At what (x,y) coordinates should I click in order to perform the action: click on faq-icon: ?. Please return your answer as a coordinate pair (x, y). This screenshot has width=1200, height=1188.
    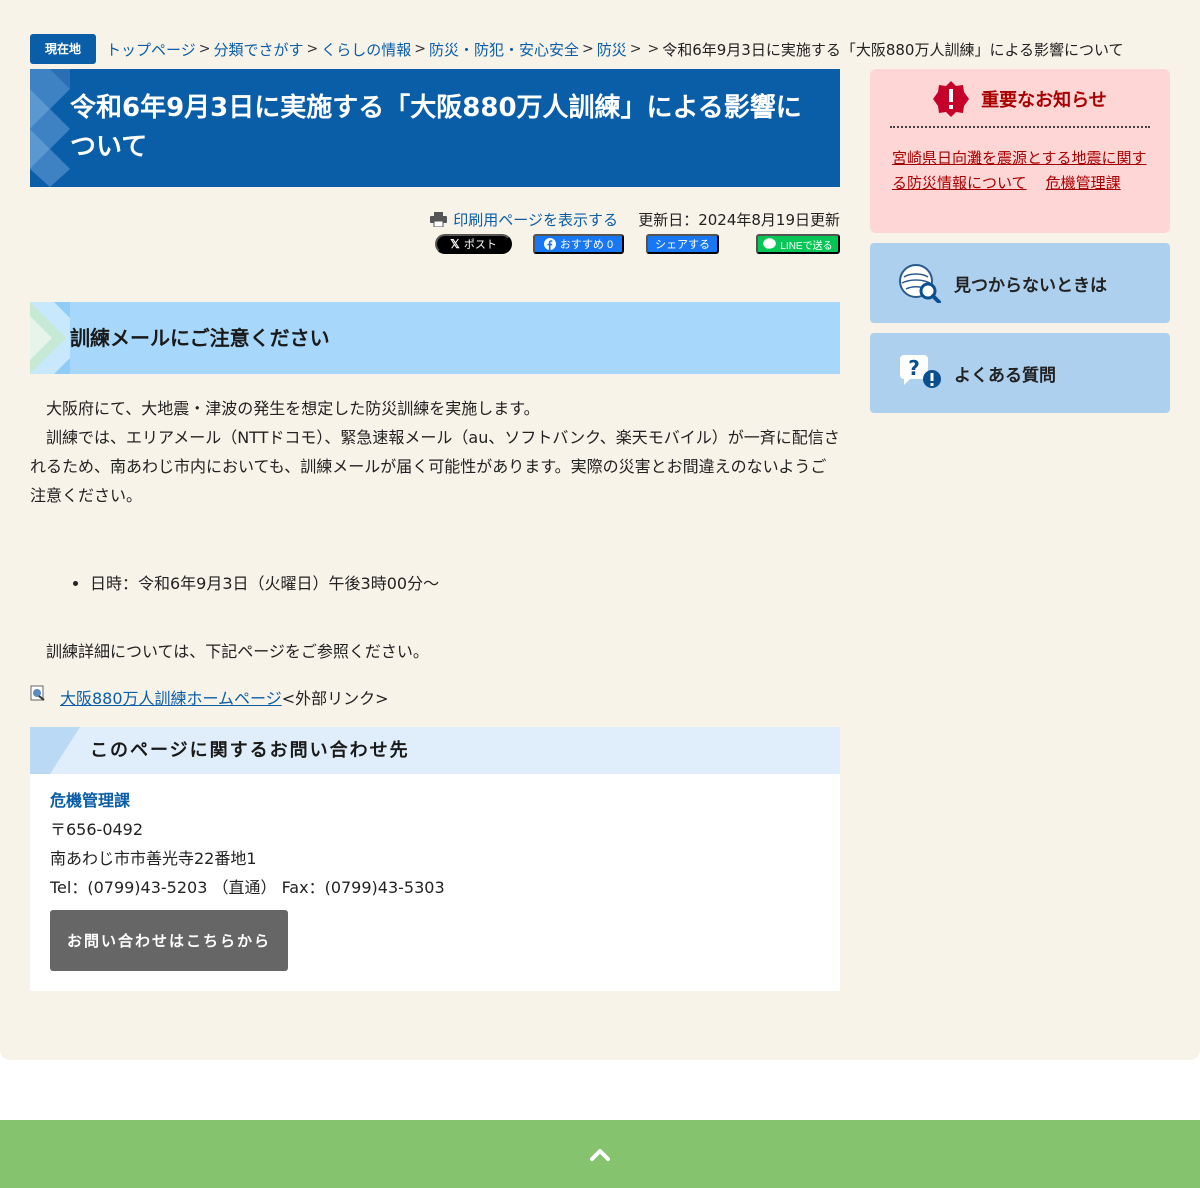
    Looking at the image, I should click on (920, 371).